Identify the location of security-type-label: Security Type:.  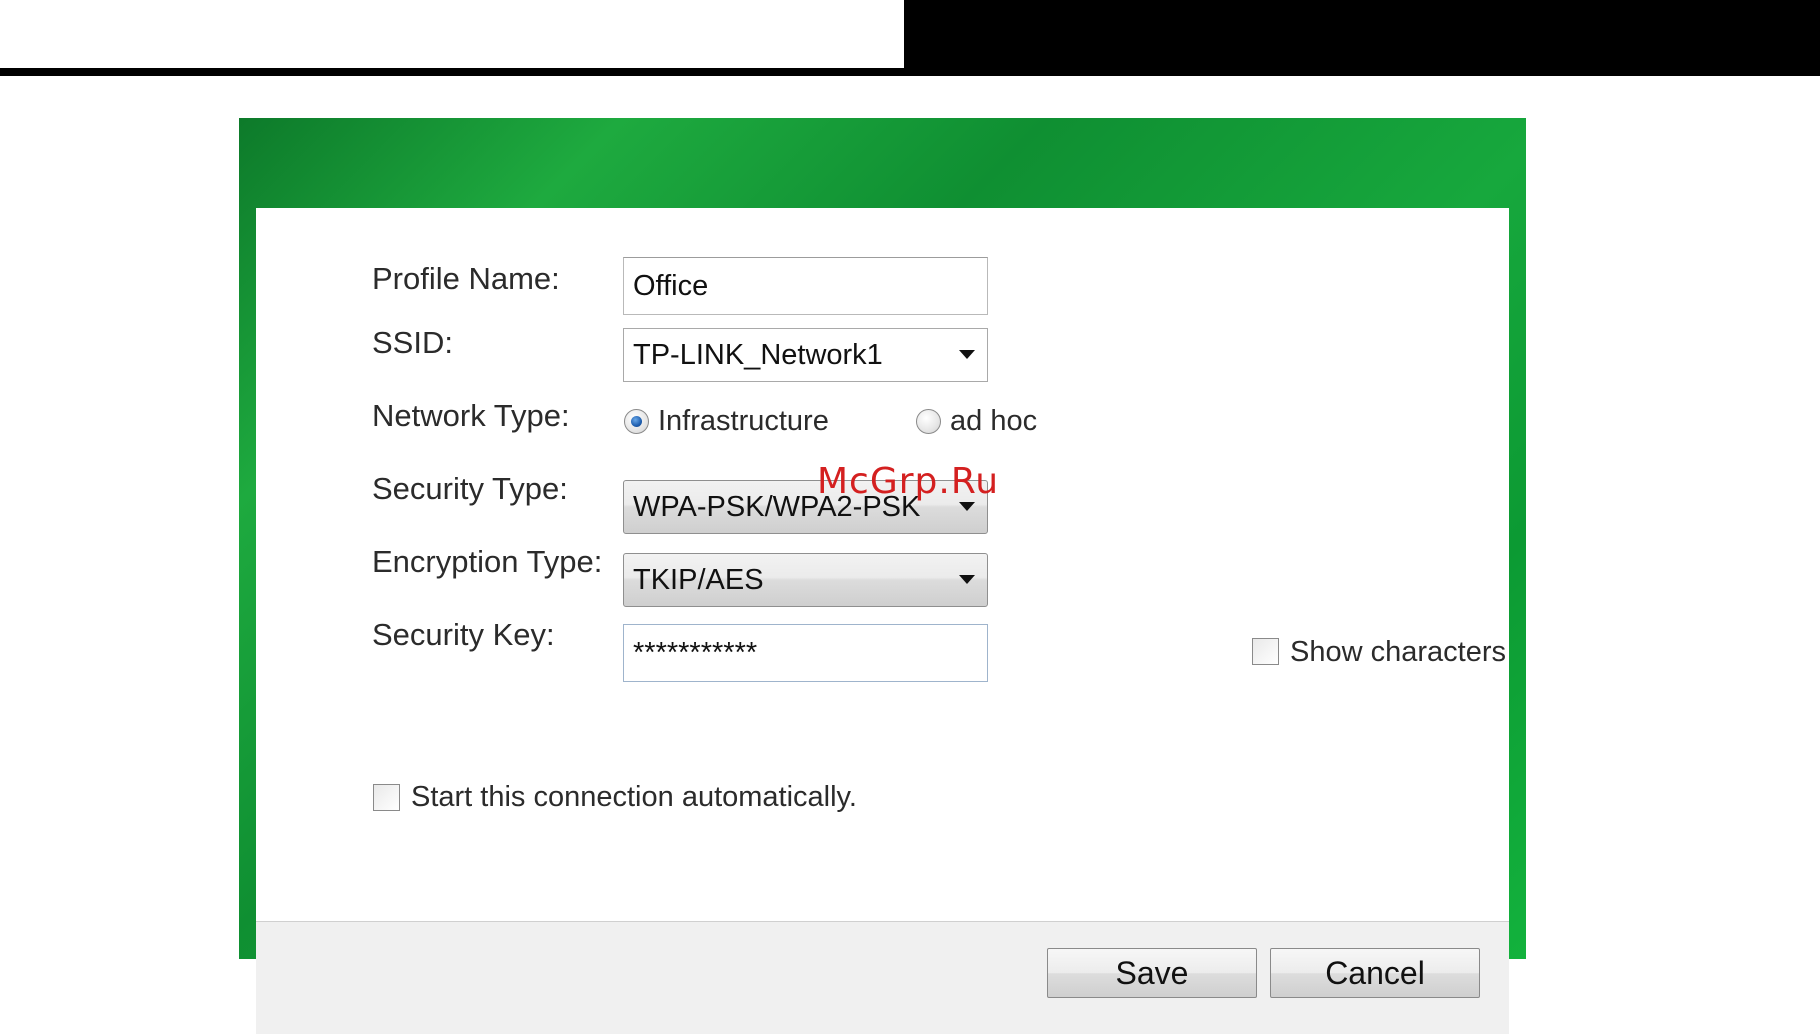
(470, 488).